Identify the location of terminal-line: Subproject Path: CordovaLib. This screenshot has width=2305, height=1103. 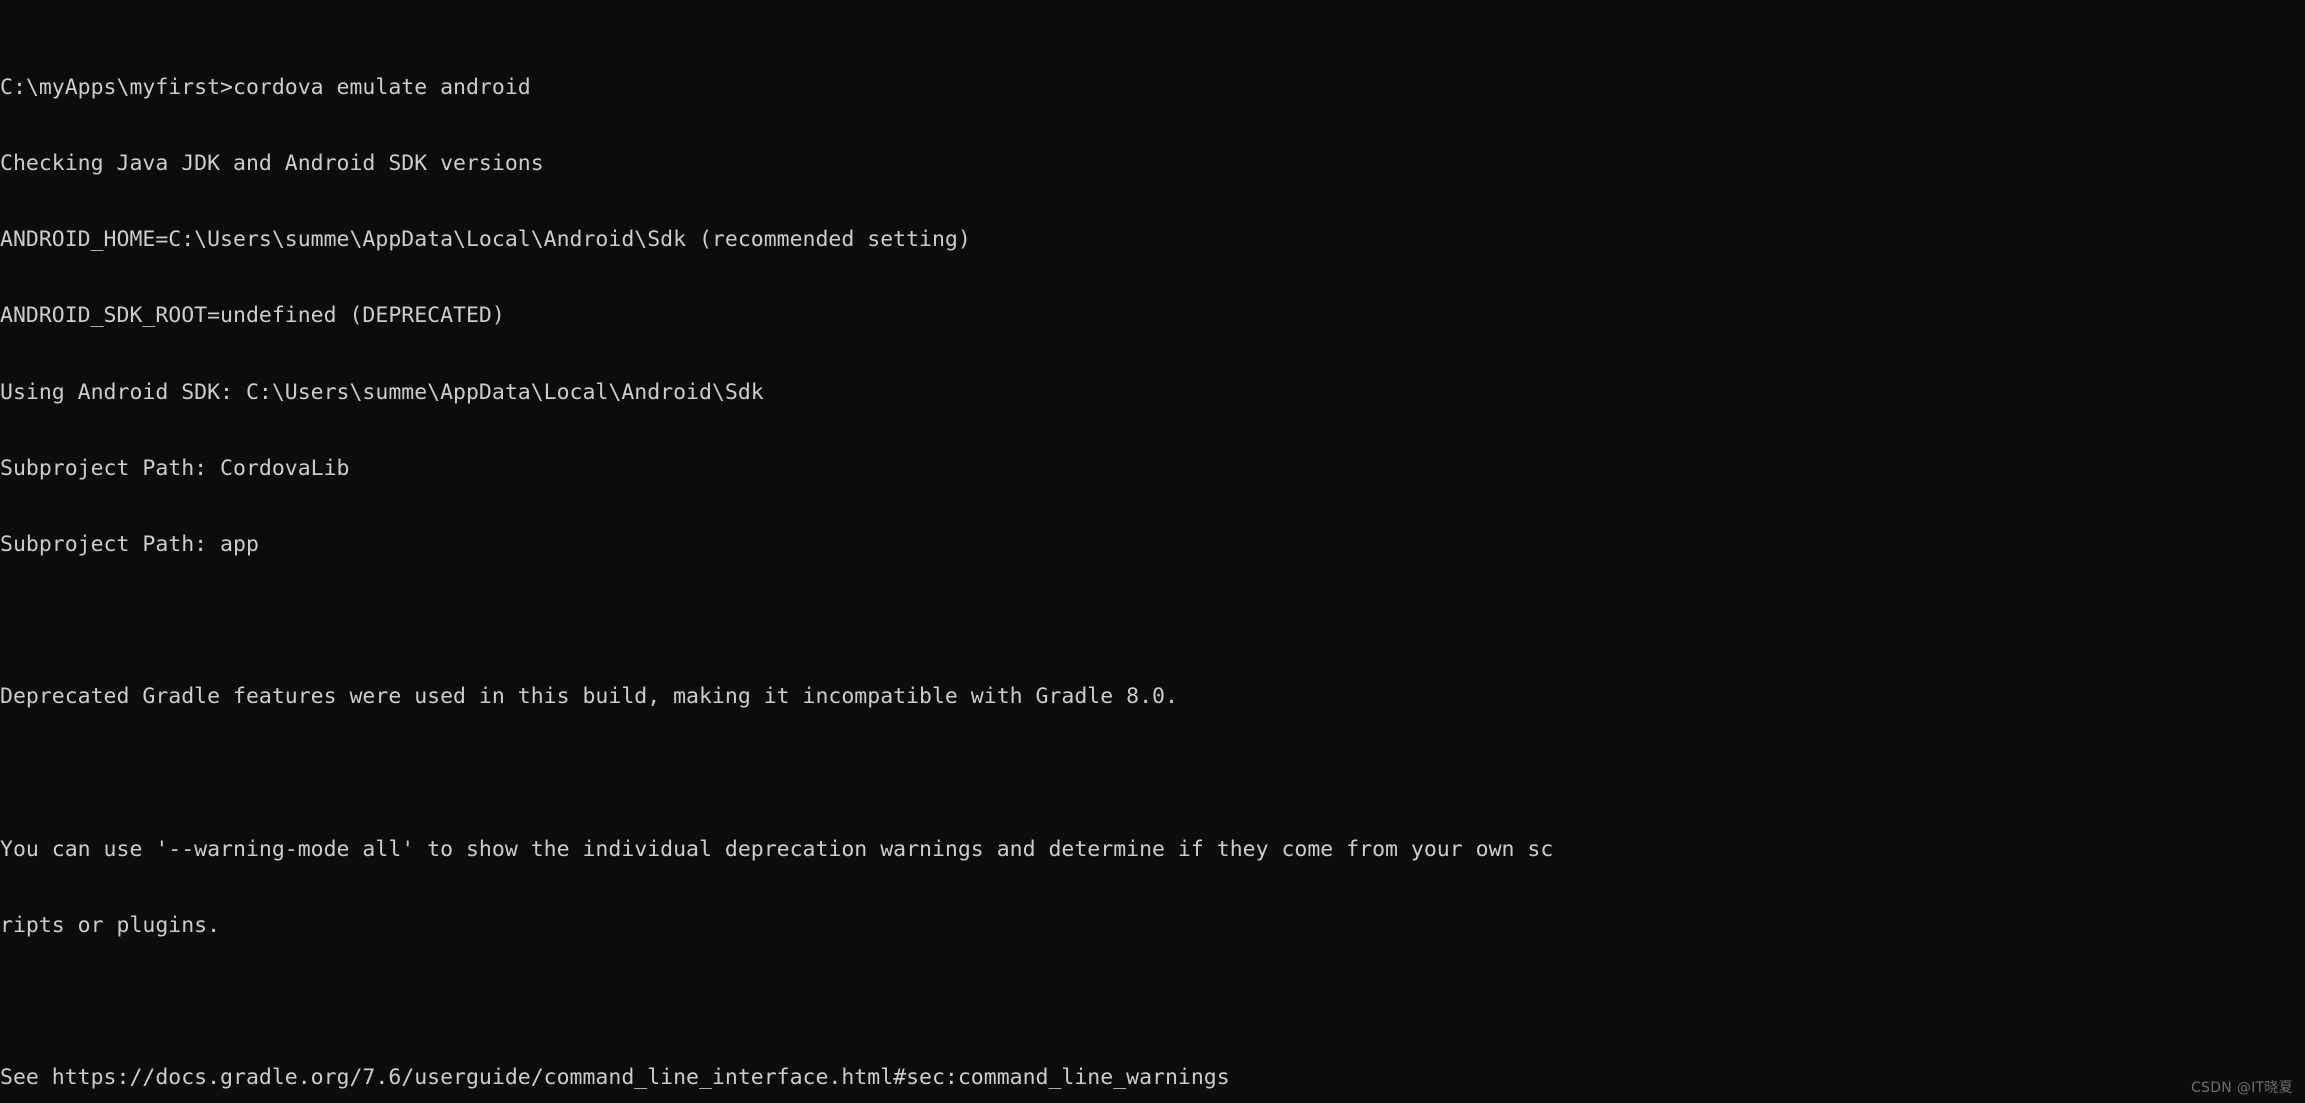
(175, 468).